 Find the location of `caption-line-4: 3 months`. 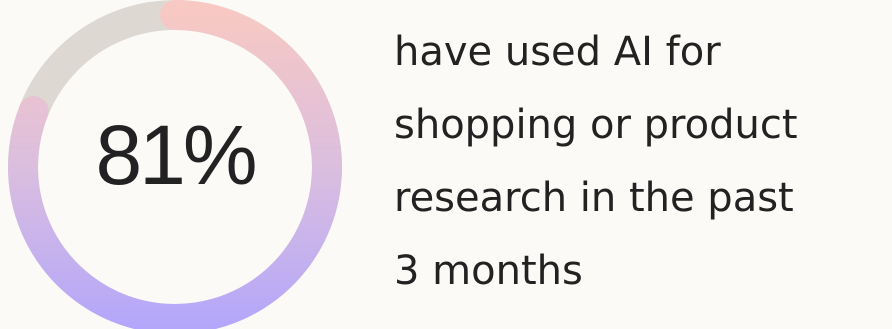

caption-line-4: 3 months is located at coordinates (488, 271).